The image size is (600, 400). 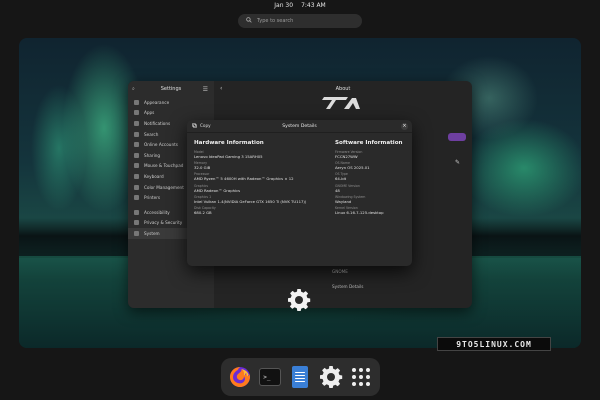 What do you see at coordinates (494, 344) in the screenshot?
I see `site-watermark: 9TO5LINUX.COM` at bounding box center [494, 344].